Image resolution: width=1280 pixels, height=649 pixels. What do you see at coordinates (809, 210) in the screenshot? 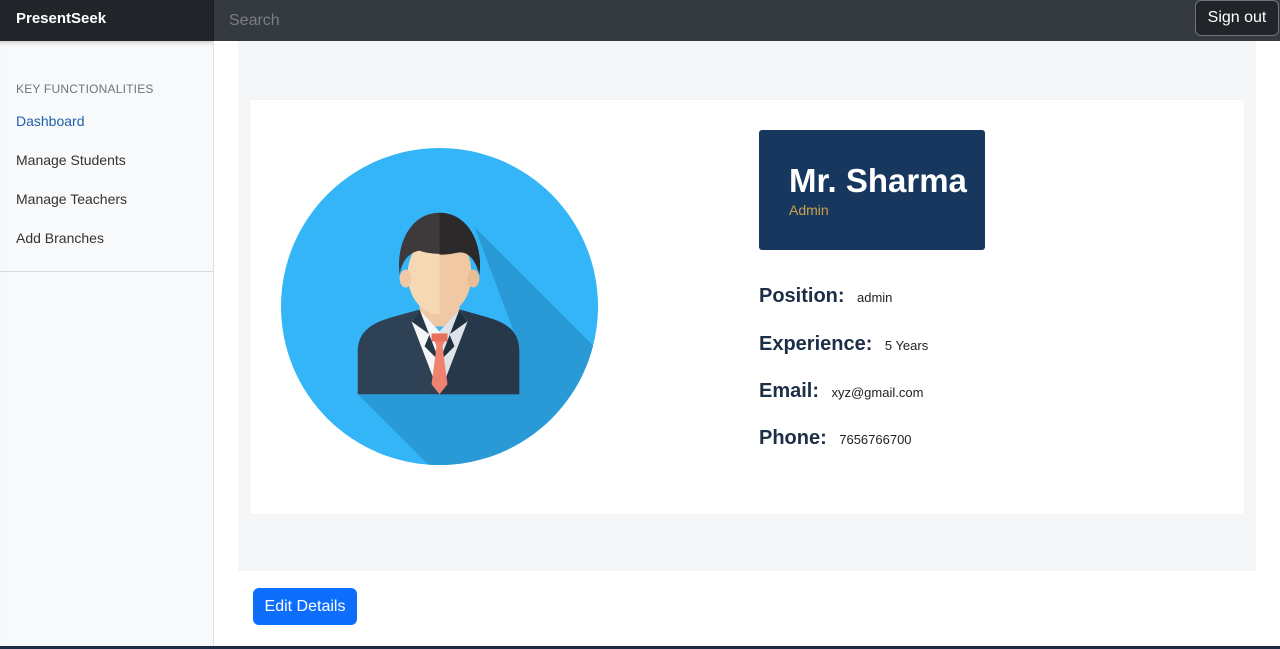
I see `profile-role: Admin` at bounding box center [809, 210].